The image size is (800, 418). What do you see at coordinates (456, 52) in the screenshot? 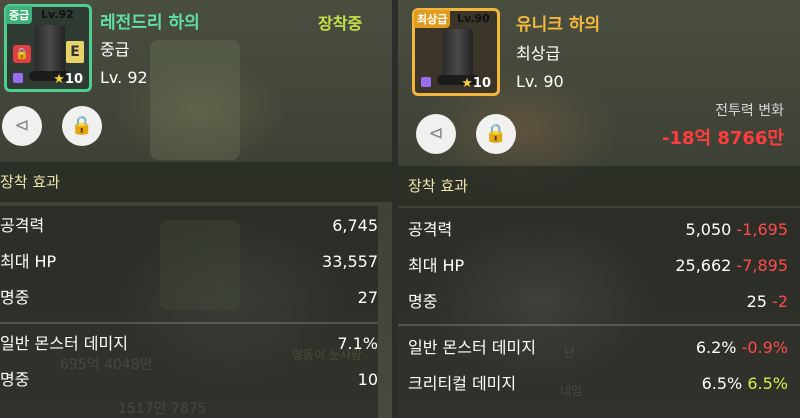
I see `item-icon-frame: 최상급 Lv.90 ★10` at bounding box center [456, 52].